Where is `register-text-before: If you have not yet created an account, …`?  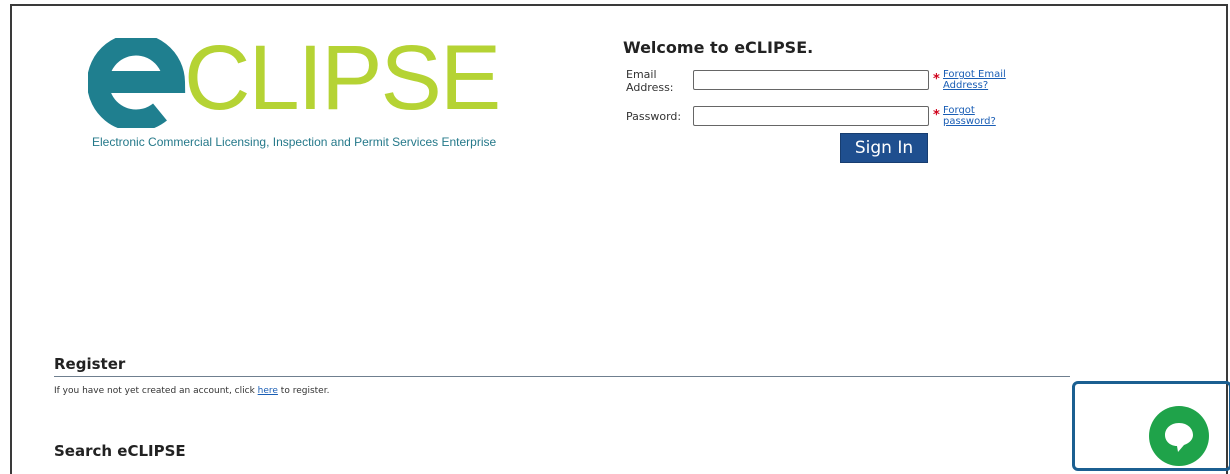
register-text-before: If you have not yet created an account, … is located at coordinates (156, 391).